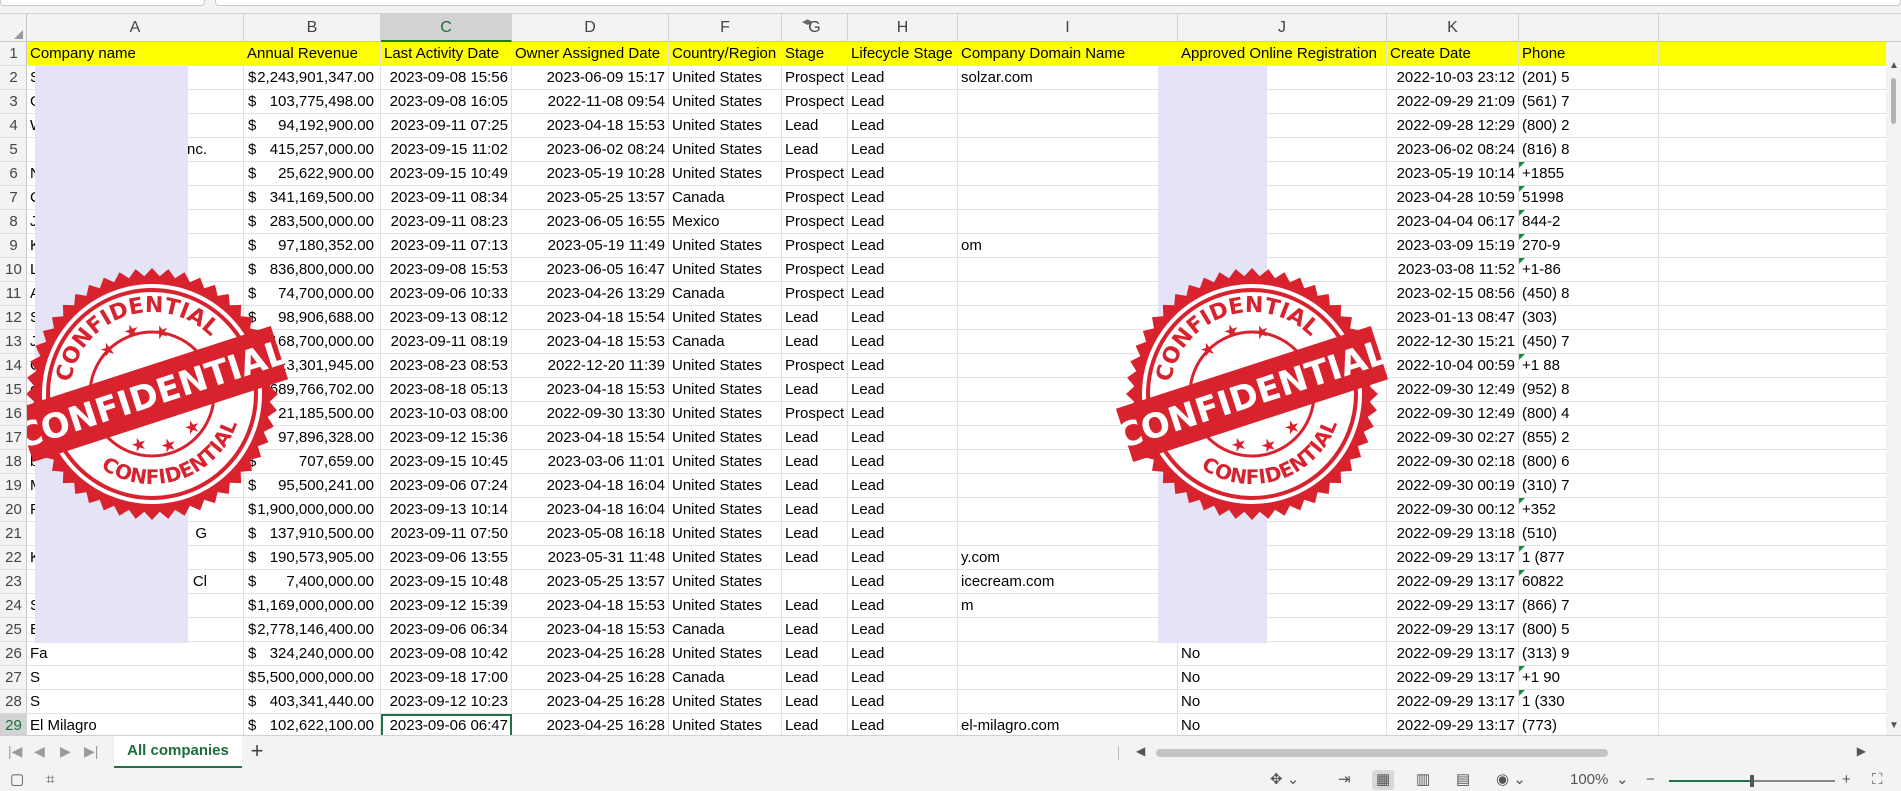  What do you see at coordinates (65, 751) in the screenshot?
I see `next-sheet-icon: ▶` at bounding box center [65, 751].